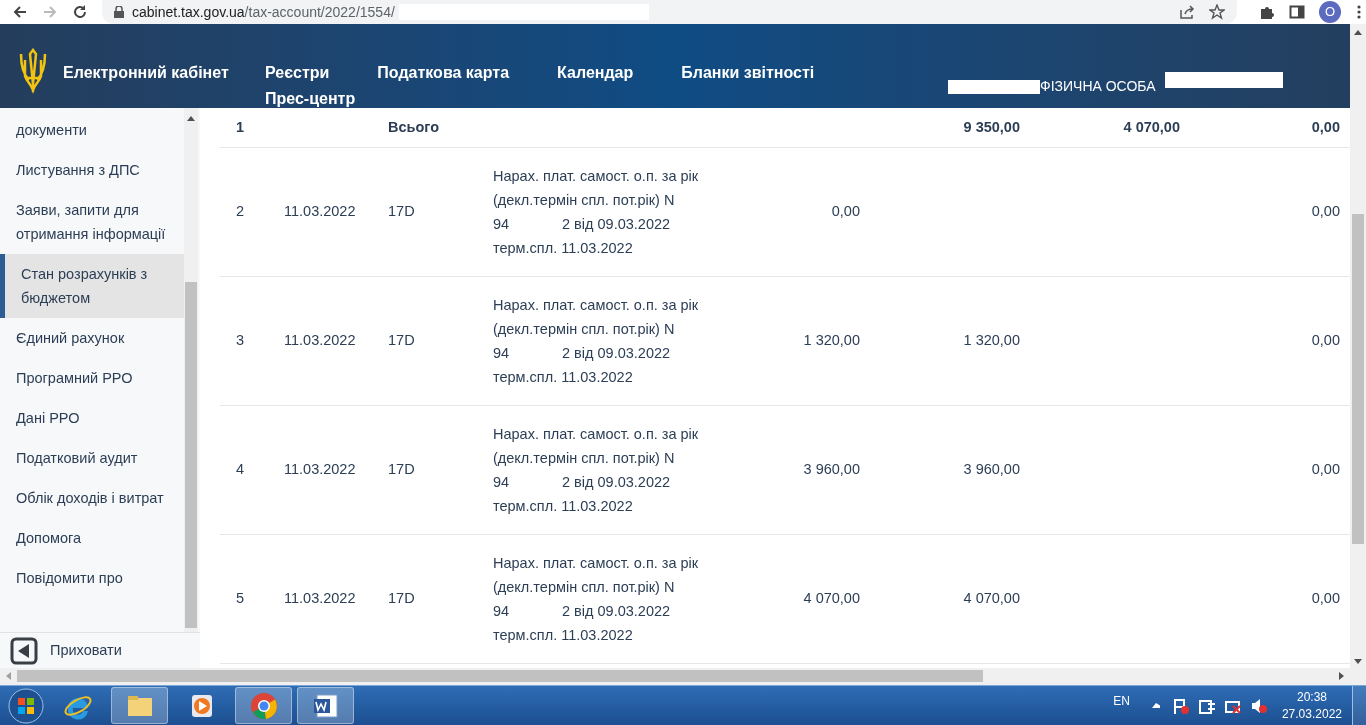 The image size is (1366, 725). What do you see at coordinates (1267, 12) in the screenshot?
I see `puzzle-icon` at bounding box center [1267, 12].